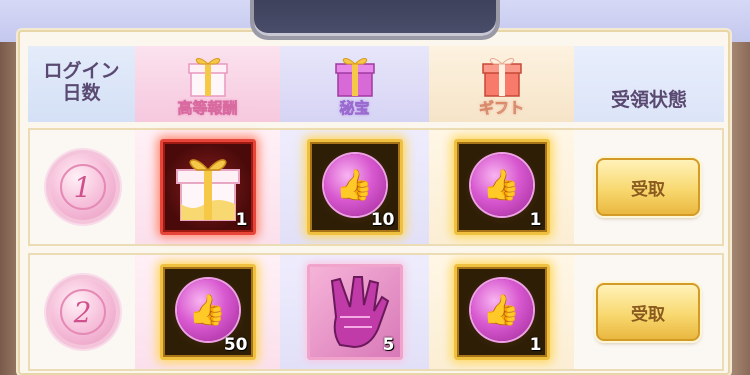  Describe the element at coordinates (207, 77) in the screenshot. I see `gift-box-icon` at that location.